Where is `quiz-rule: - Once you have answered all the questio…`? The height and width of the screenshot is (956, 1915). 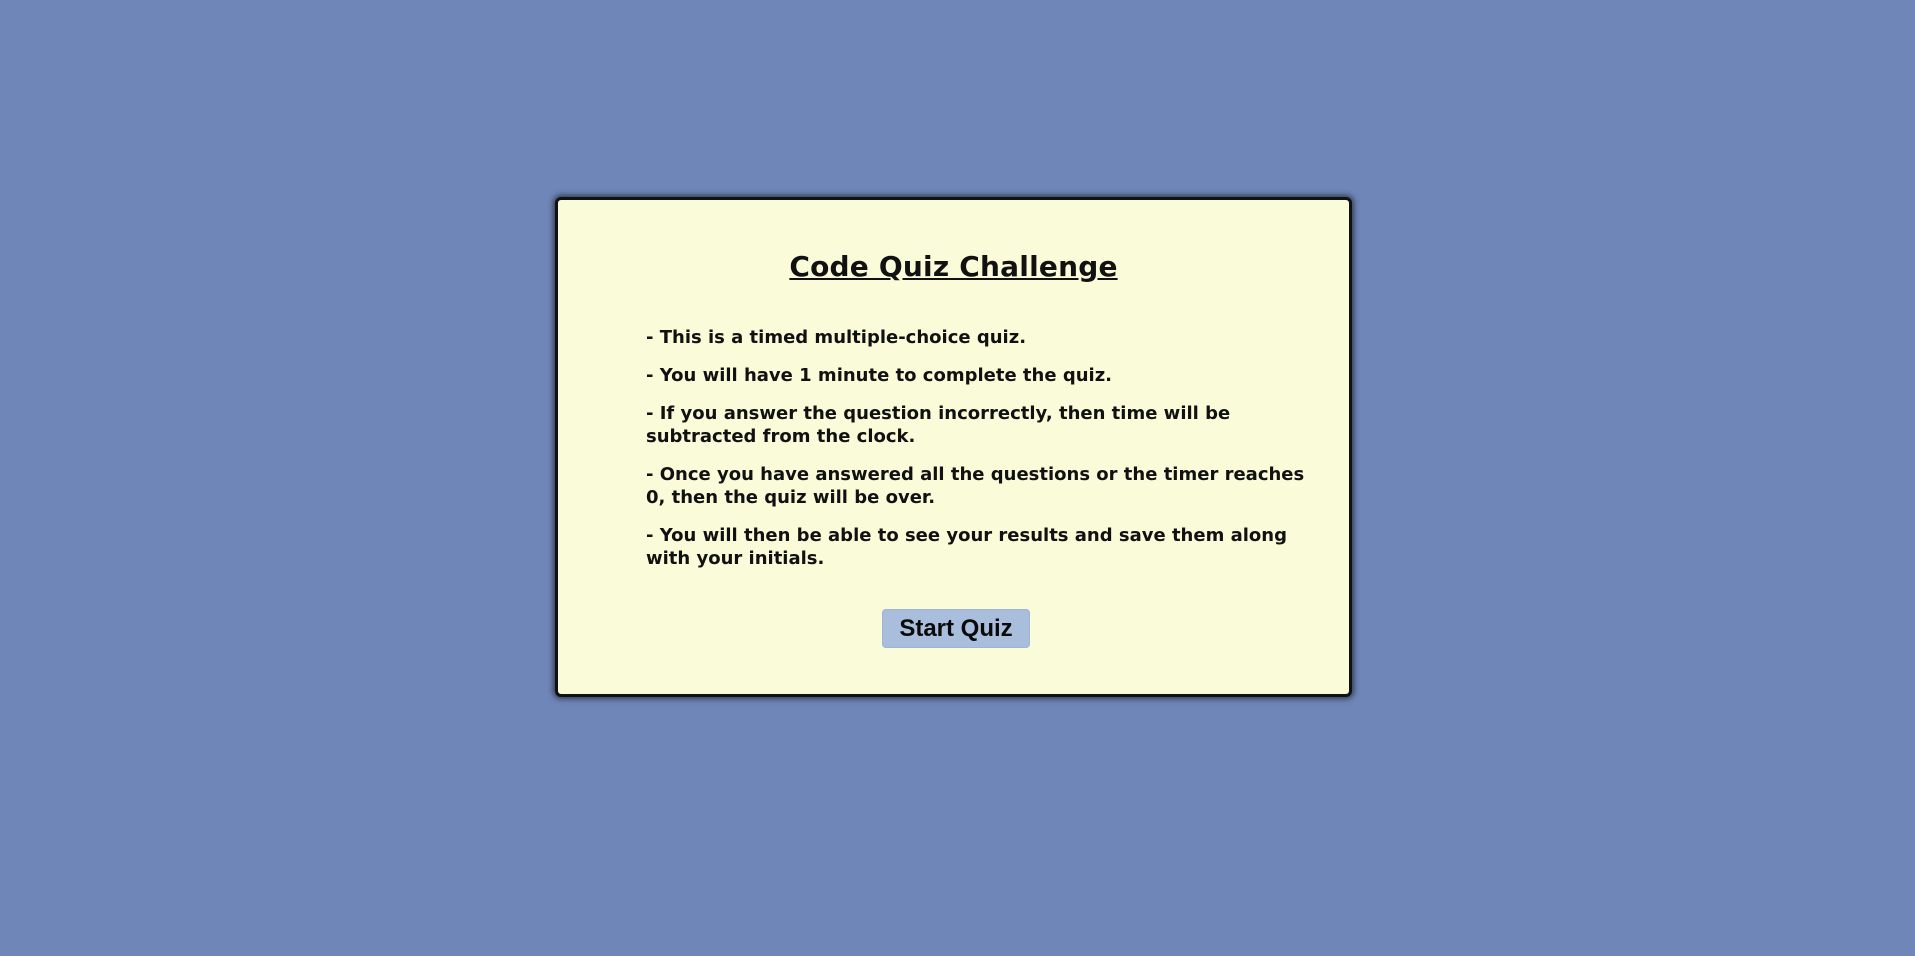 quiz-rule: - Once you have answered all the questio… is located at coordinates (975, 486).